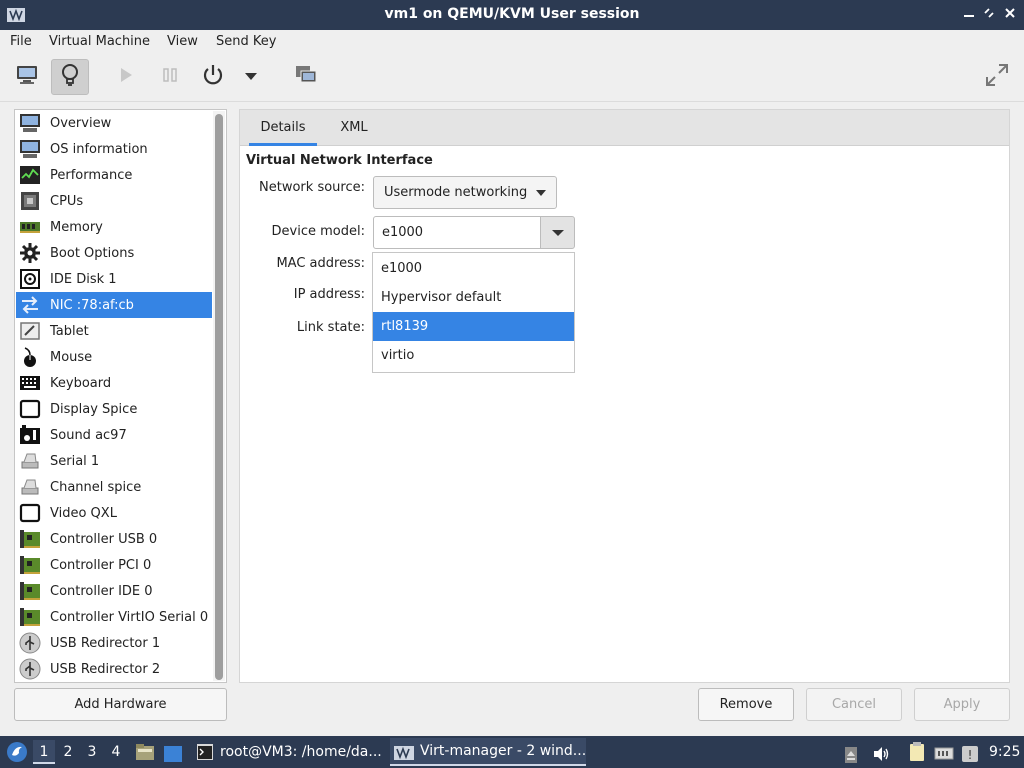  I want to click on start-menu-icon, so click(17, 752).